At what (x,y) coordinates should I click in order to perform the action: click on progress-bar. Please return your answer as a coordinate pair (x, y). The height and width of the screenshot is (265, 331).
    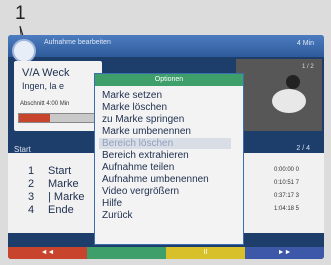
    Looking at the image, I should click on (58, 118).